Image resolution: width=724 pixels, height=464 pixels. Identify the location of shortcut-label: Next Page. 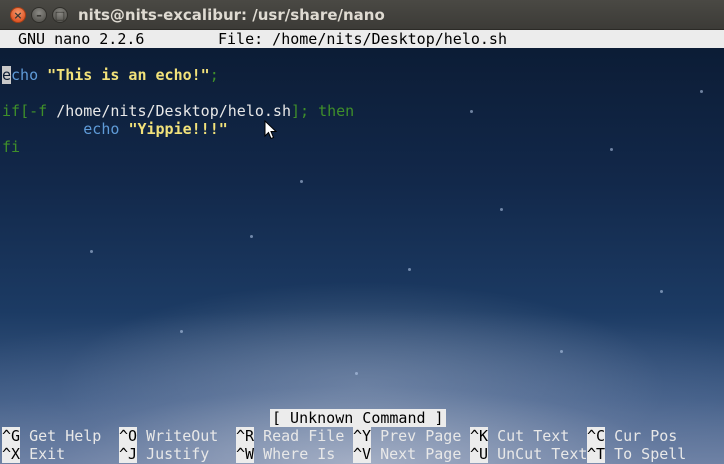
(421, 454).